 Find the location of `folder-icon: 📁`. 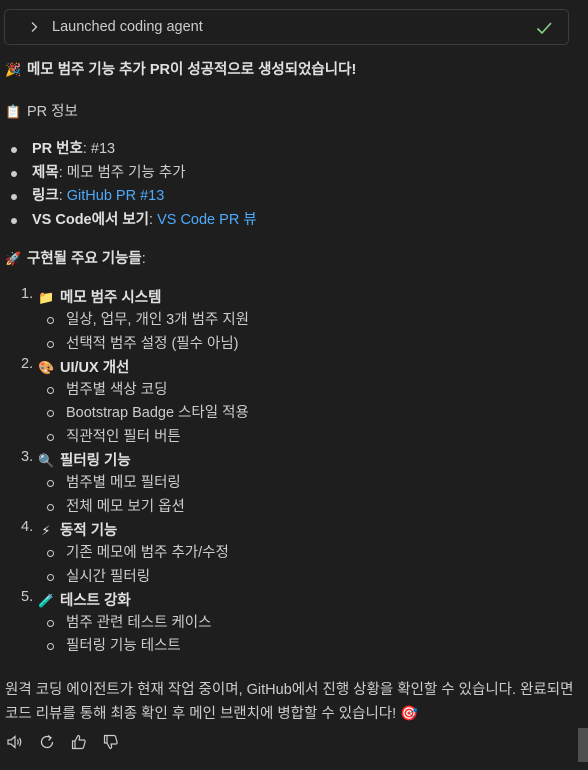

folder-icon: 📁 is located at coordinates (46, 297).